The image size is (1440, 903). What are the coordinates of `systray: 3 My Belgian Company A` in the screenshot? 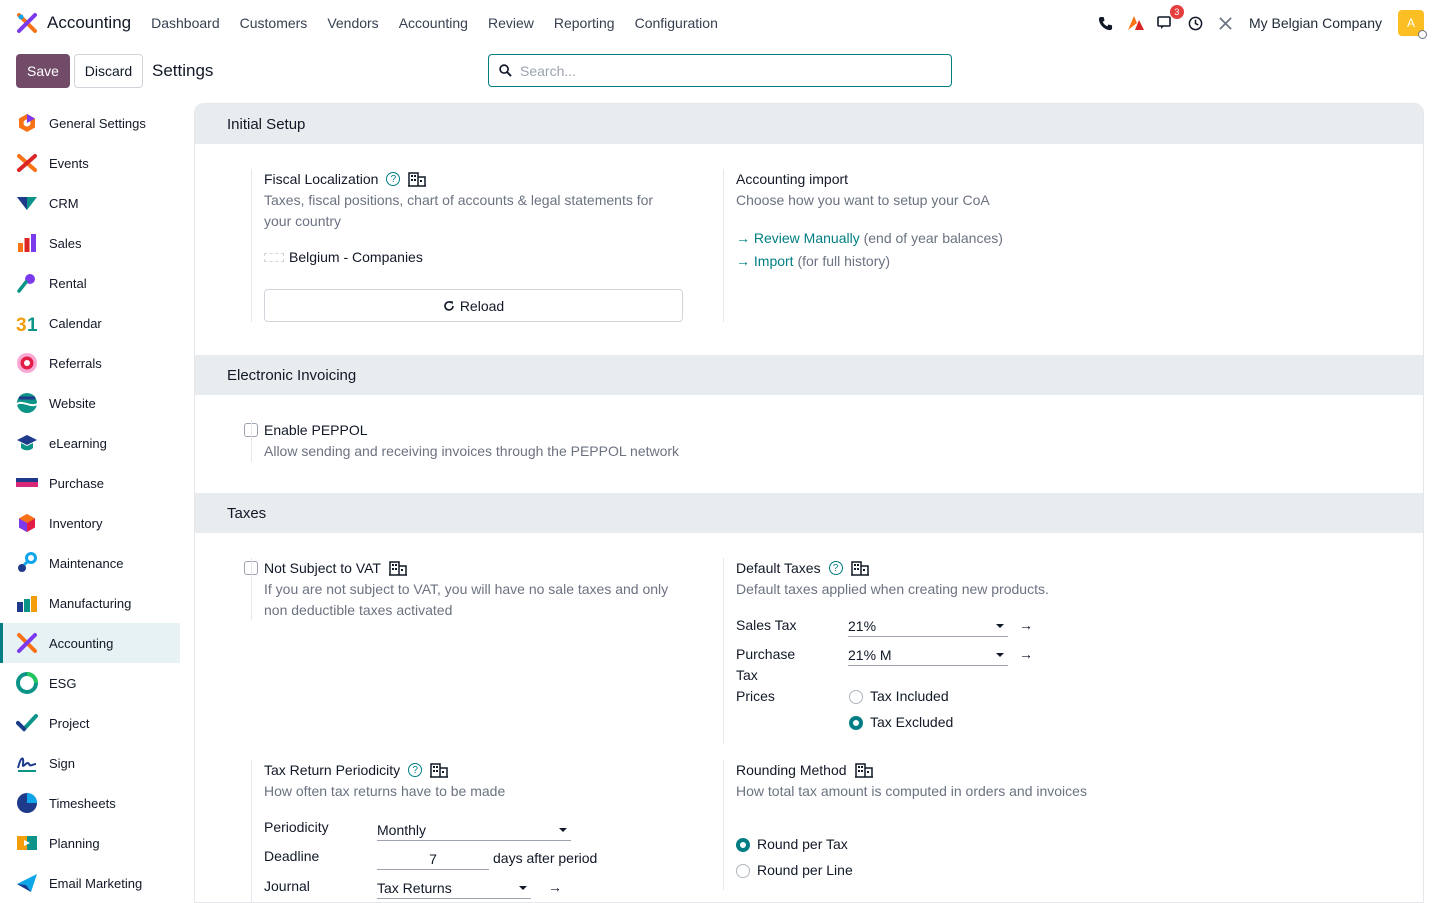 It's located at (1262, 23).